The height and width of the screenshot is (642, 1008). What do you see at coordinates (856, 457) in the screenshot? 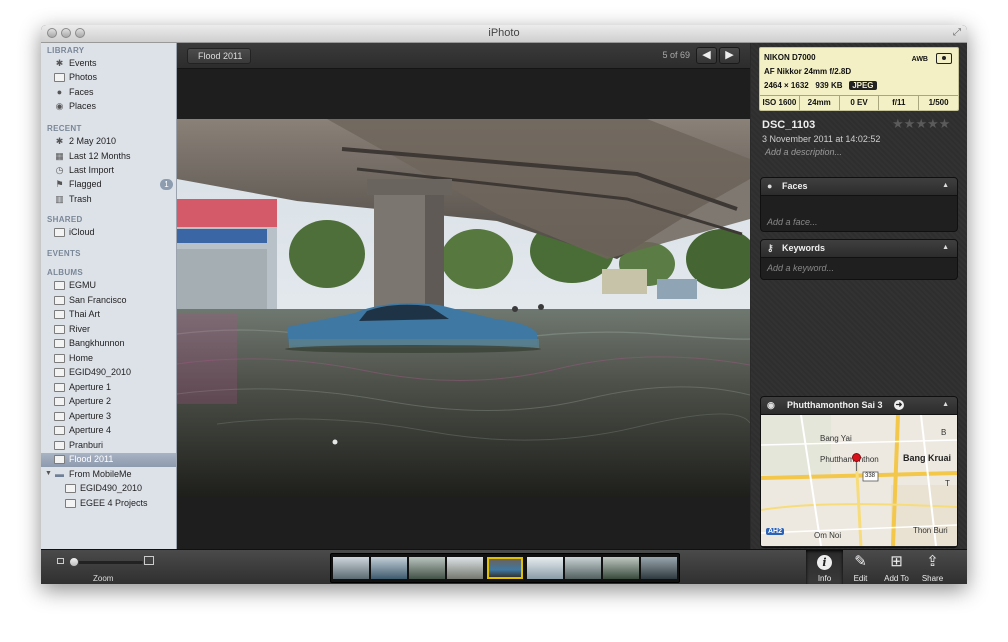
I see `map-pin-icon` at bounding box center [856, 457].